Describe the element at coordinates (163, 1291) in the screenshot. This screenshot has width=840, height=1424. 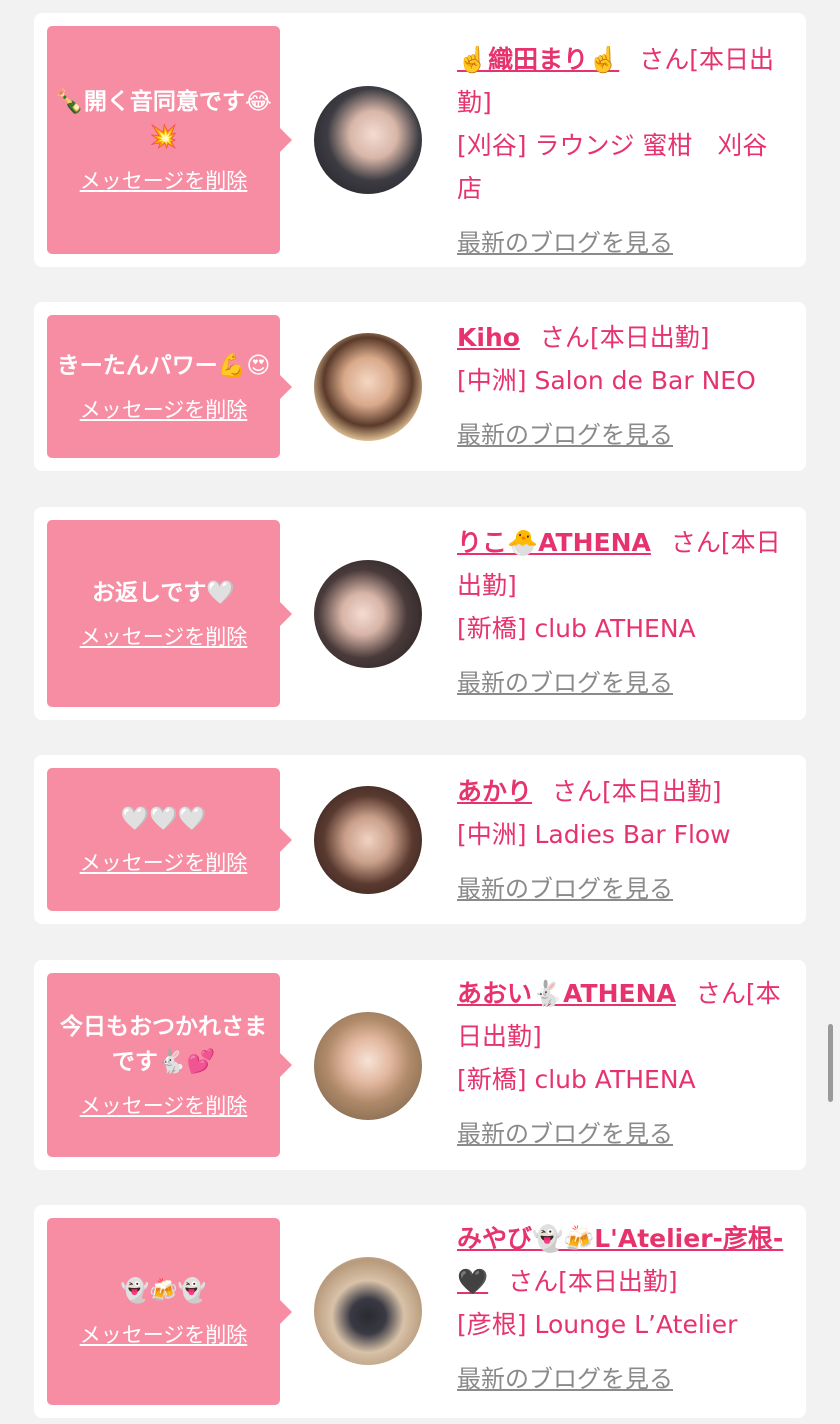
I see `message-text: 👻🍻👻` at that location.